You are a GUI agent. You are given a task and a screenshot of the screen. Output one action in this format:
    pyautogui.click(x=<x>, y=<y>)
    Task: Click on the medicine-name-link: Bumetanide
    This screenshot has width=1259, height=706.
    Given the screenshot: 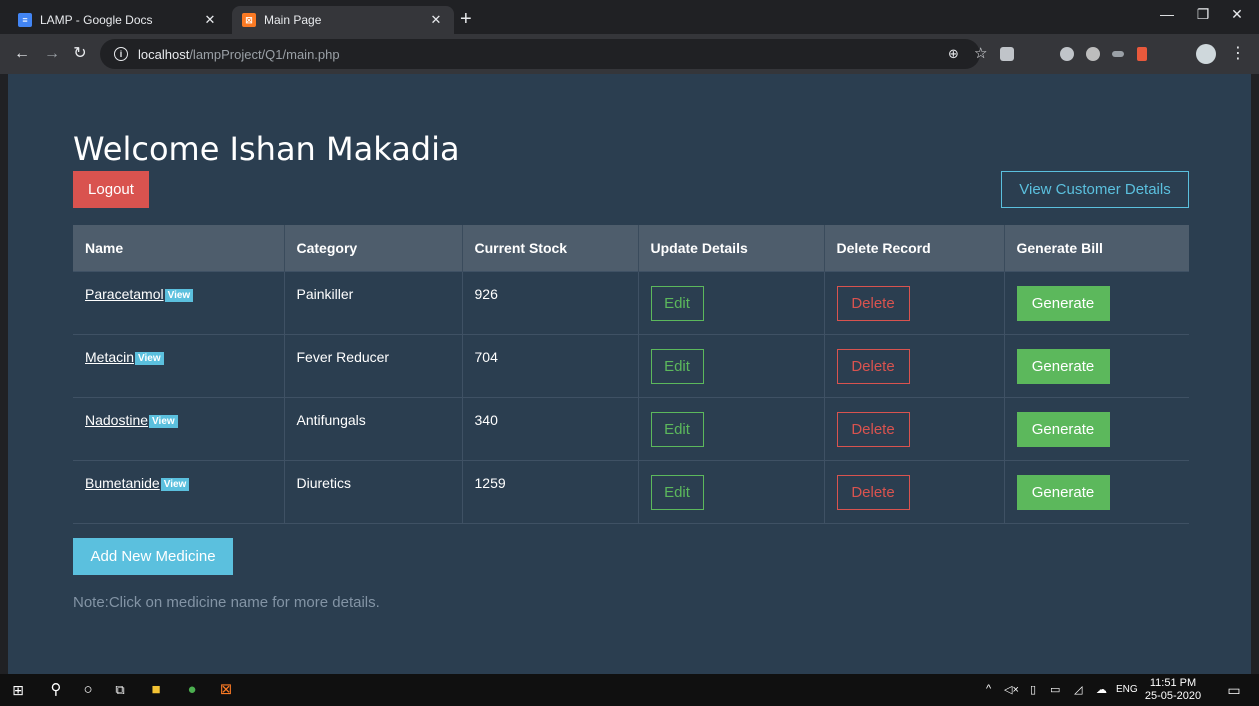 What is the action you would take?
    pyautogui.click(x=122, y=483)
    